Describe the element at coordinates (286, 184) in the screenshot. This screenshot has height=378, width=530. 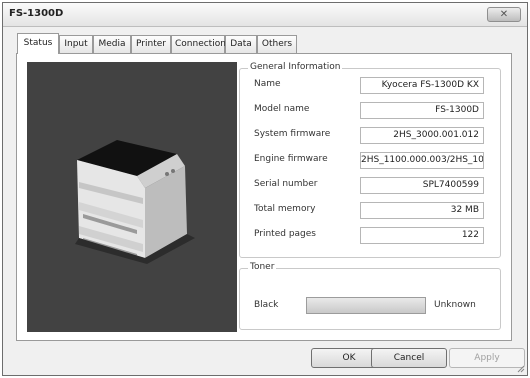
I see `serial-number-label: Serial number` at that location.